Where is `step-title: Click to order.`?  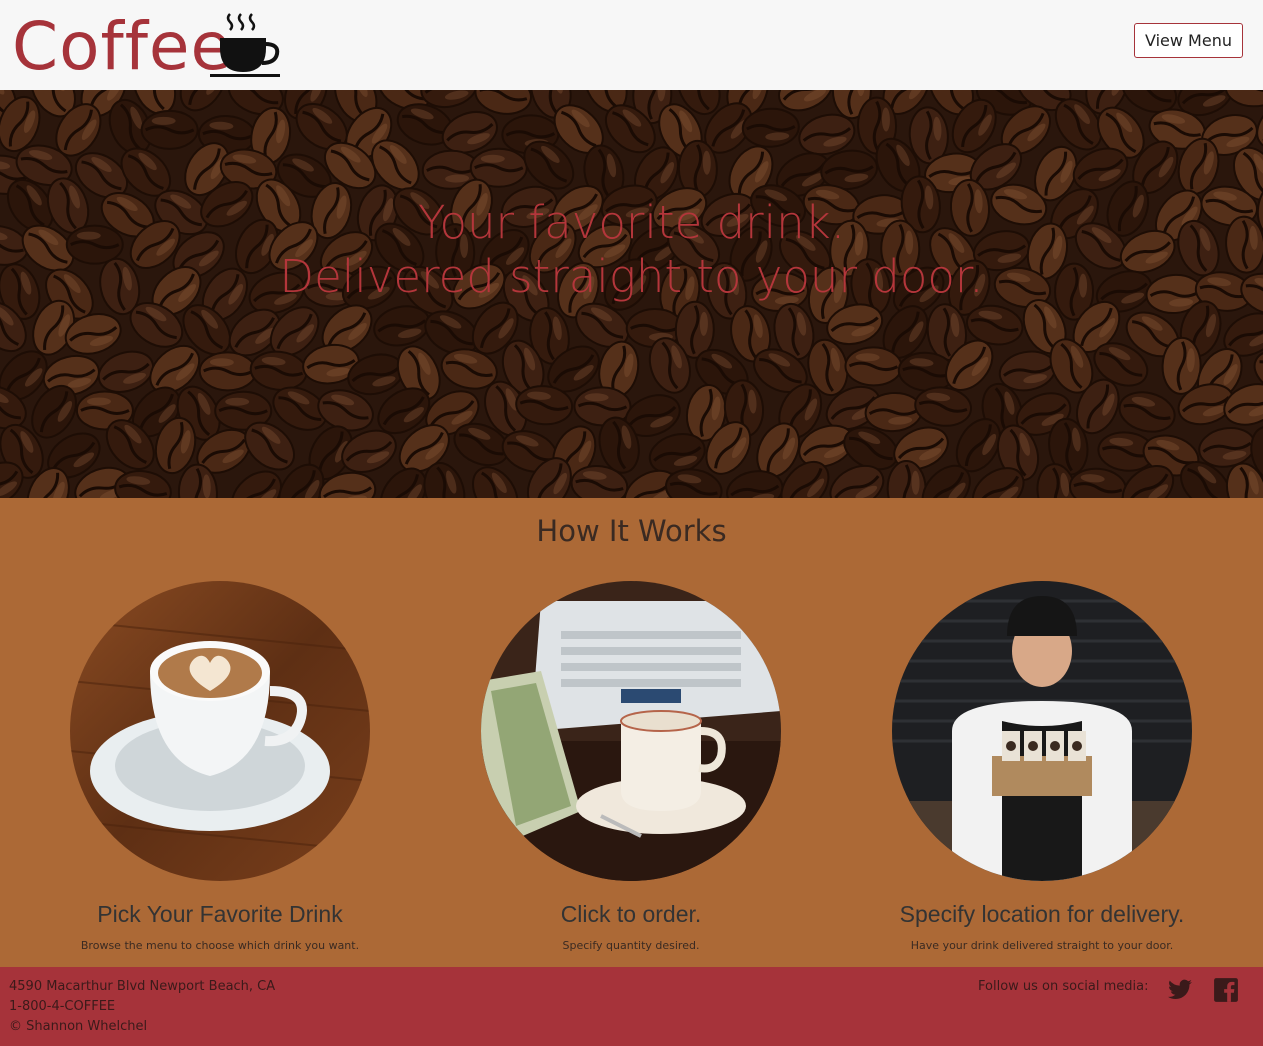 step-title: Click to order. is located at coordinates (631, 914).